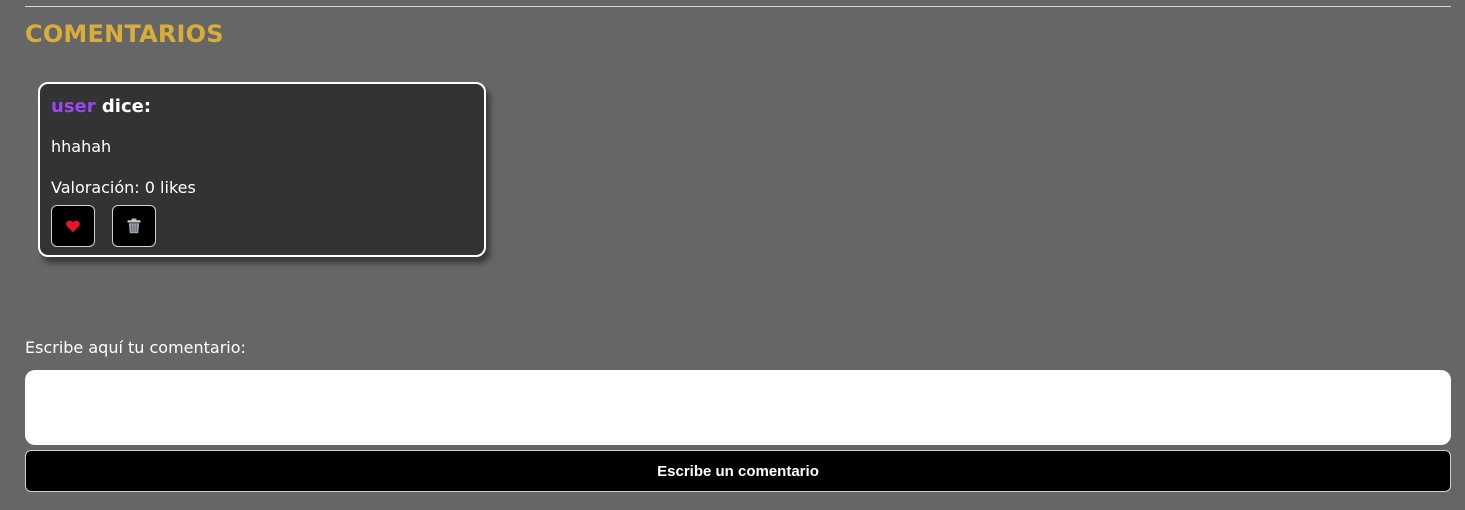  What do you see at coordinates (124, 34) in the screenshot?
I see `section-title: COMENTARIOS` at bounding box center [124, 34].